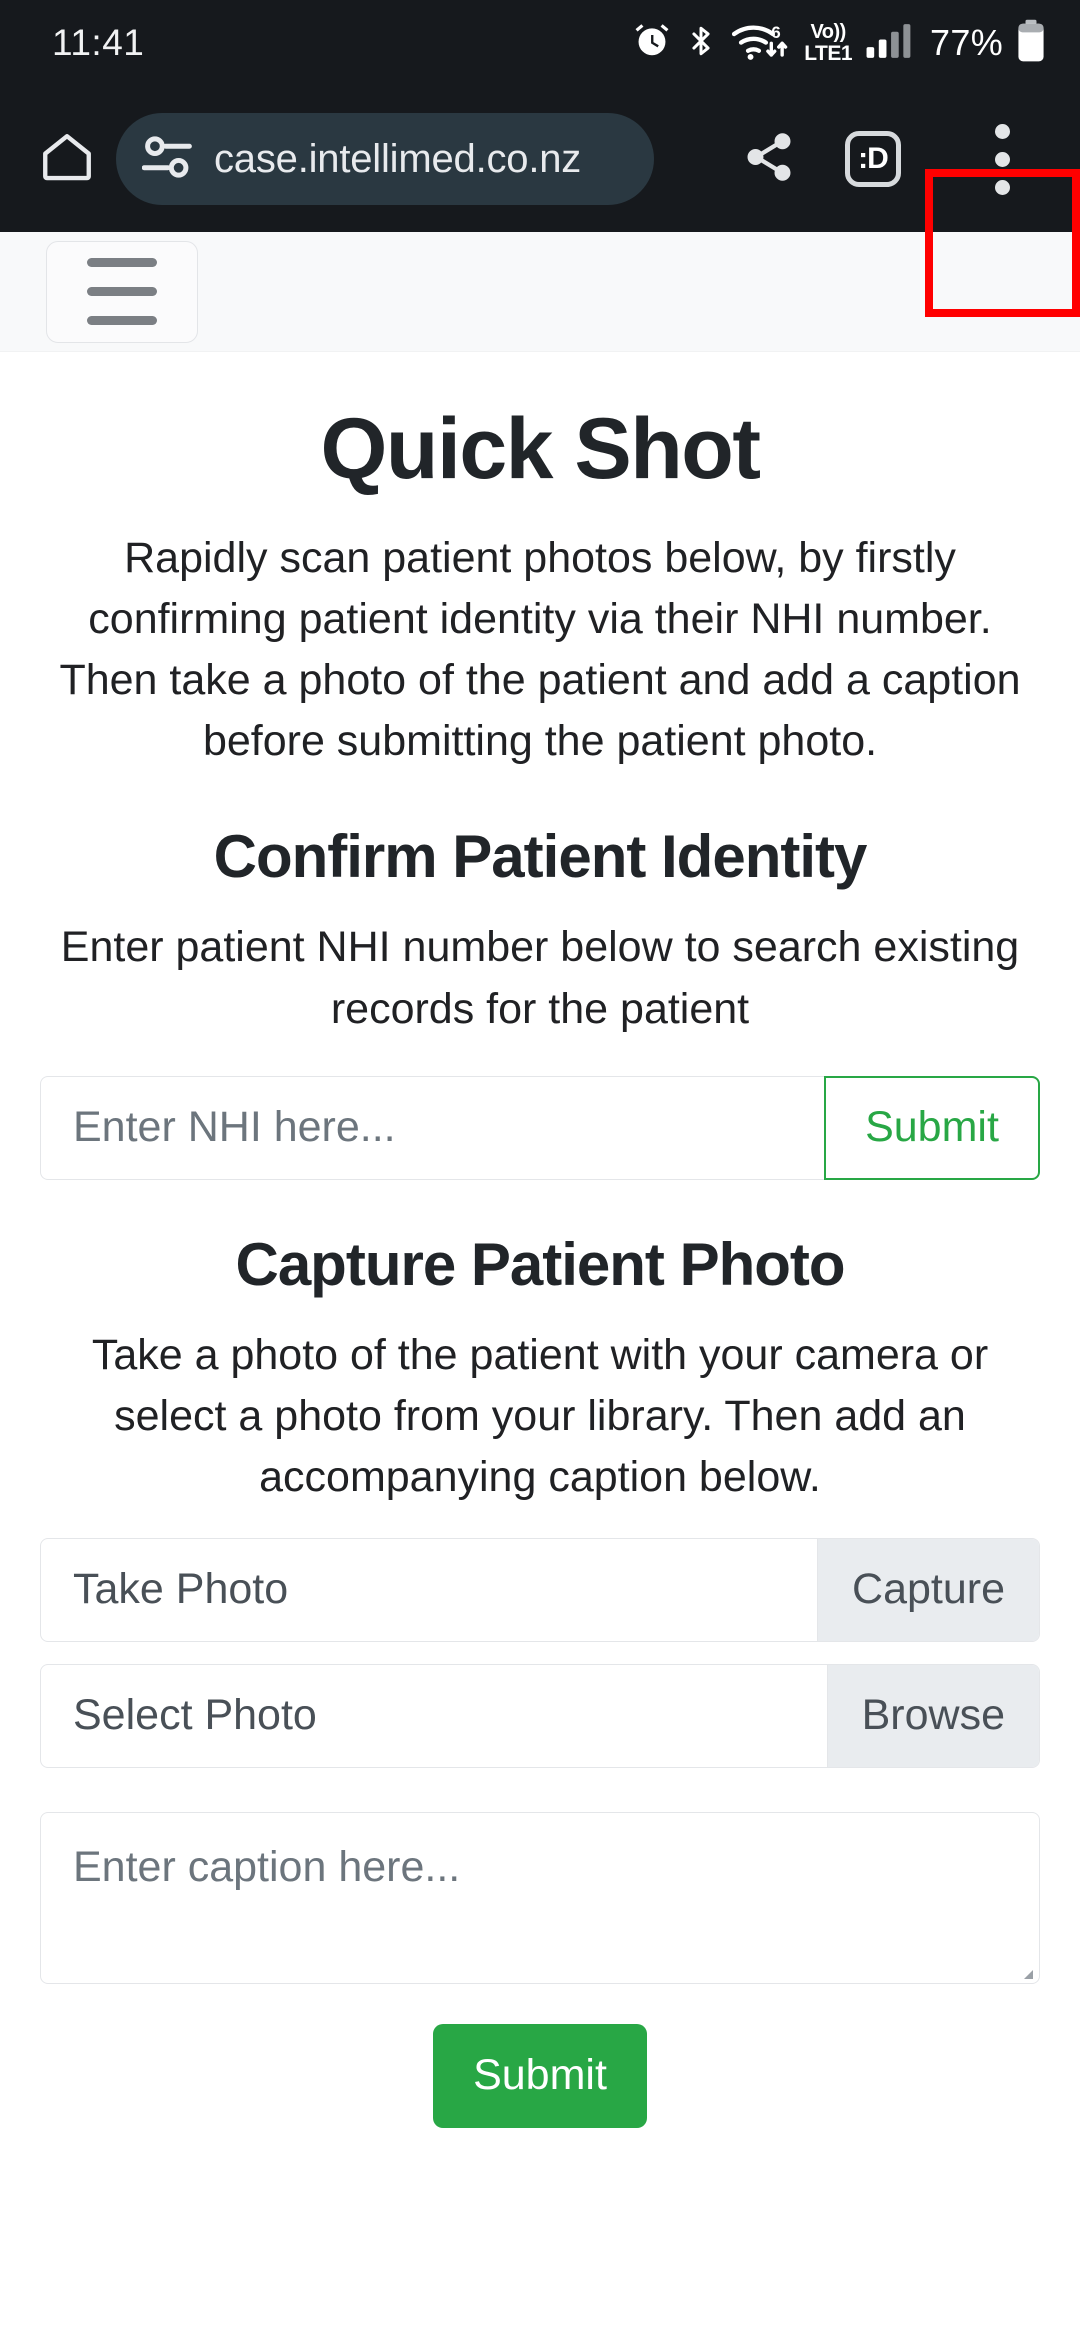 Image resolution: width=1080 pixels, height=2340 pixels. I want to click on capture-button: Capture, so click(928, 1589).